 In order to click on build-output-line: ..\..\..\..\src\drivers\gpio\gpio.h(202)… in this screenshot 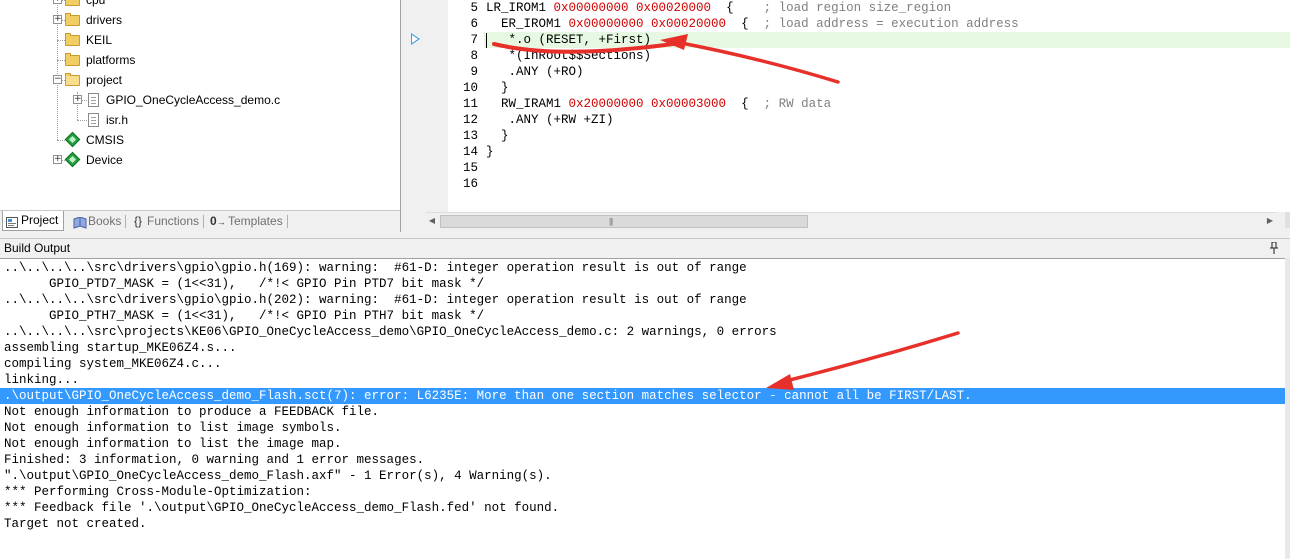, I will do `click(375, 300)`.